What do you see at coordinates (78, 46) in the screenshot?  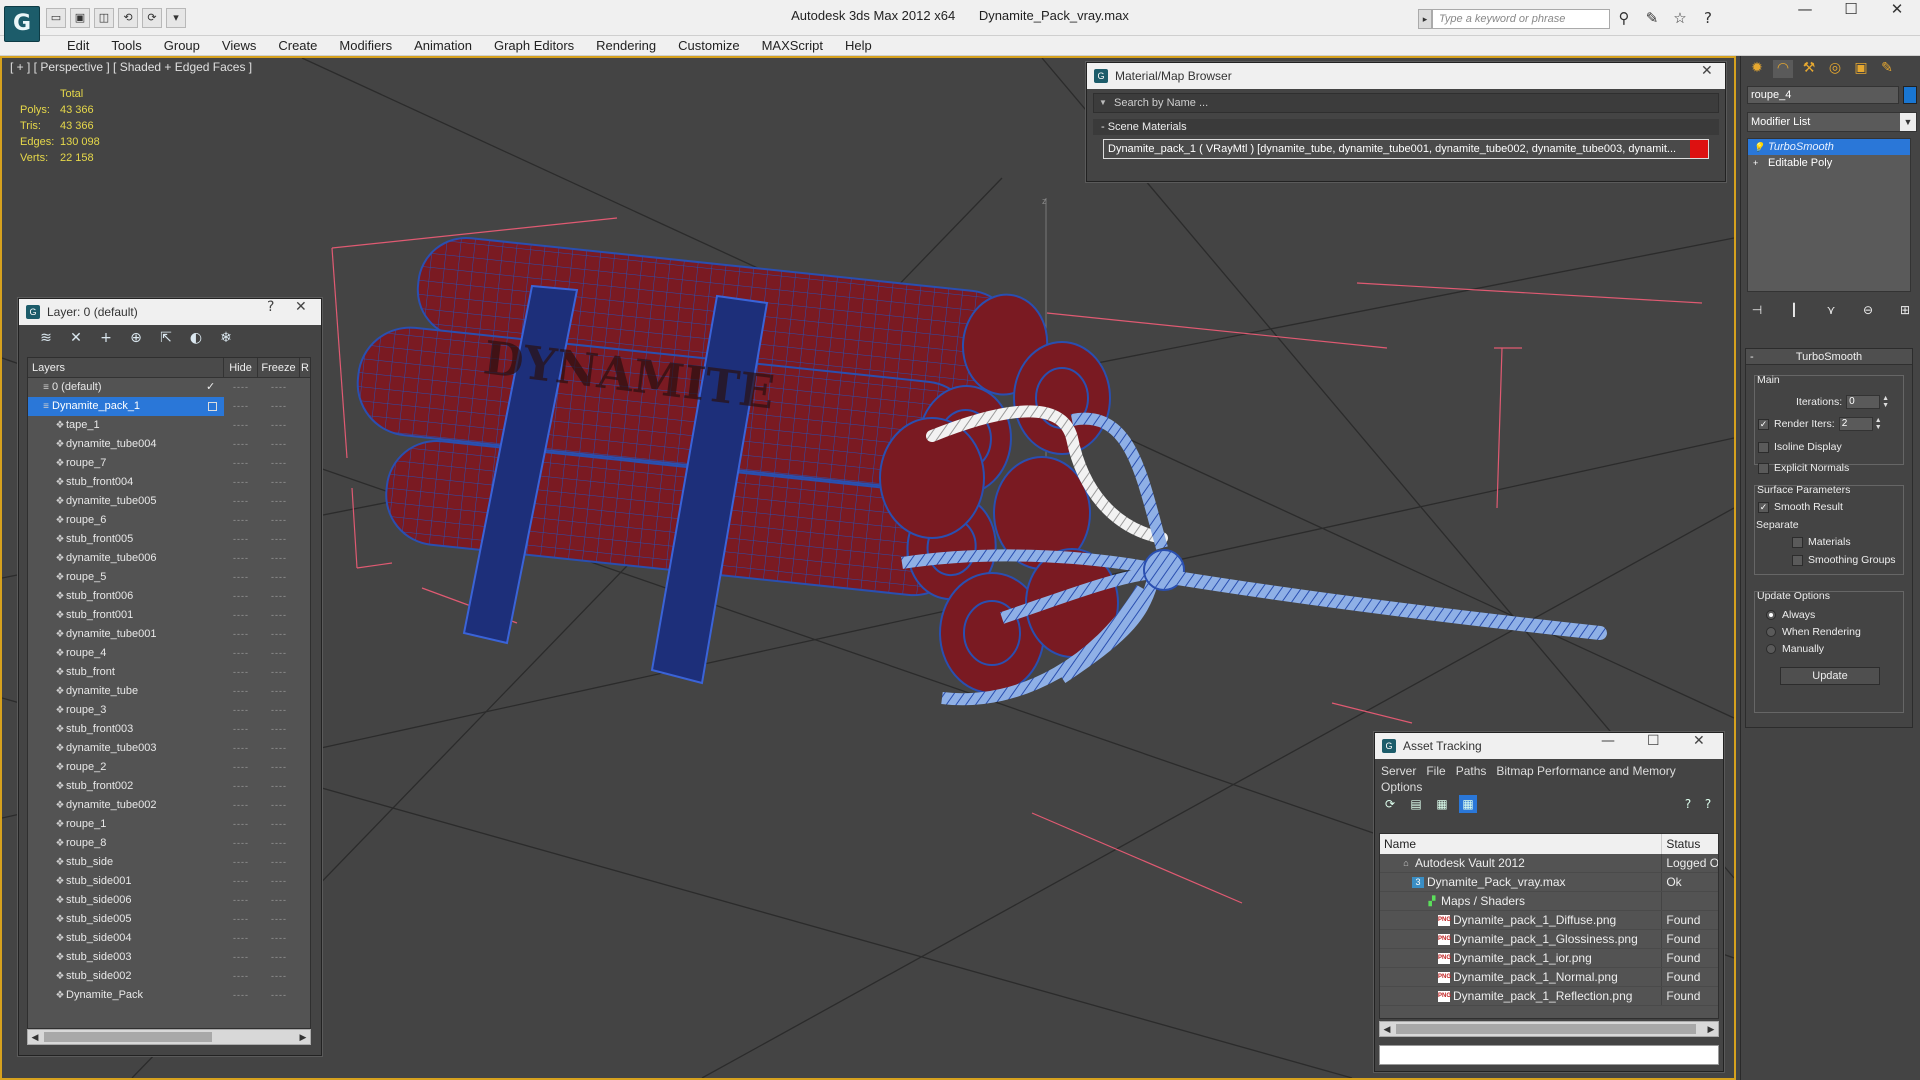 I see `menu-edit: Edit` at bounding box center [78, 46].